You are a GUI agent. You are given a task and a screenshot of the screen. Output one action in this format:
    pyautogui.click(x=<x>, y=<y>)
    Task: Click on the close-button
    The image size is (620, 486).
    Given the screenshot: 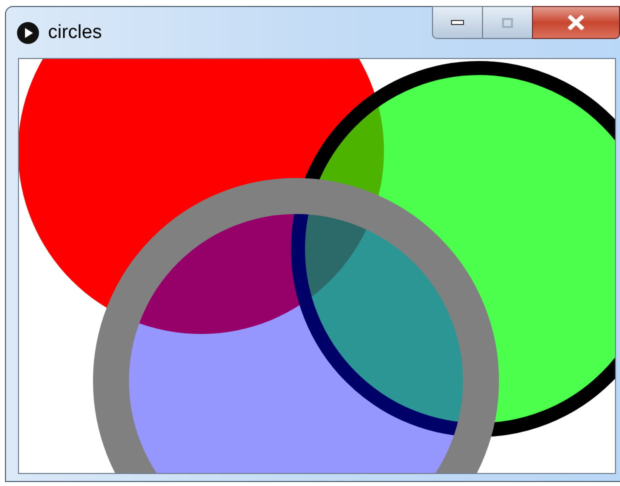 What is the action you would take?
    pyautogui.click(x=576, y=22)
    